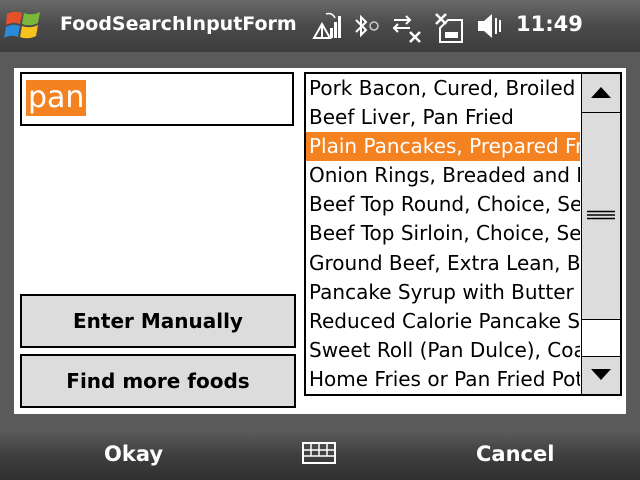  I want to click on food-result-item: Pork Bacon, Cured, Broiled, so click(443, 88).